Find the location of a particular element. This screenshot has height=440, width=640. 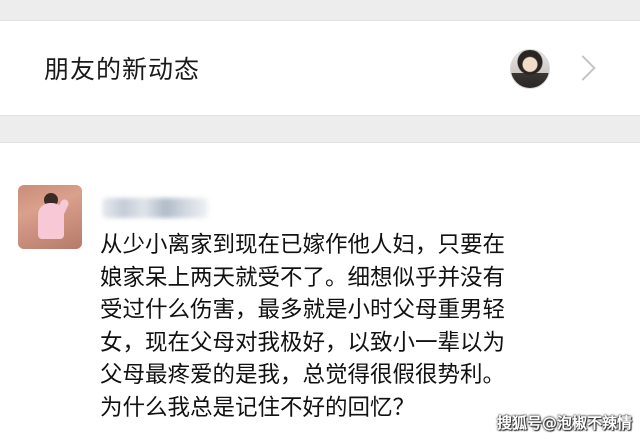

top-strip is located at coordinates (320, 10).